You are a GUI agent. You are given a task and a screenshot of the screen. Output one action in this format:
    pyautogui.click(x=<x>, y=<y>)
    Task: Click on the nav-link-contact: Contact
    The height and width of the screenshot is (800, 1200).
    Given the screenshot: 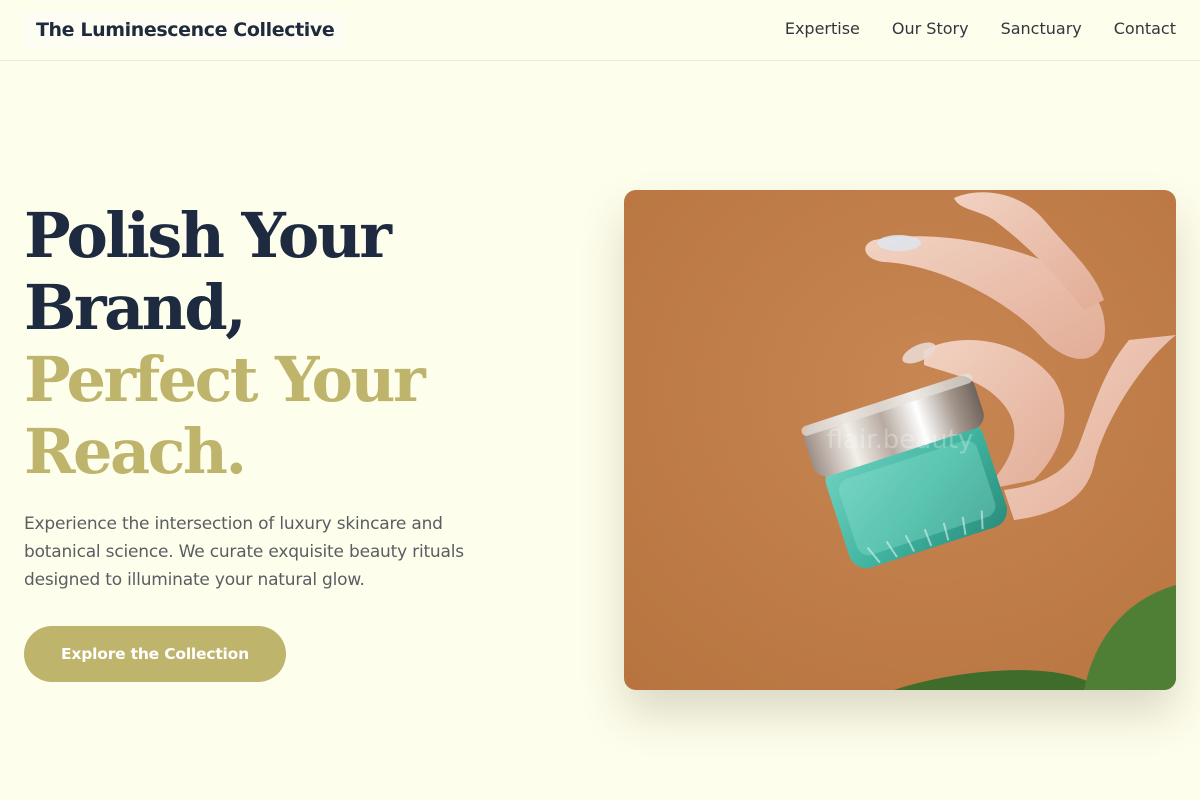 What is the action you would take?
    pyautogui.click(x=1145, y=28)
    